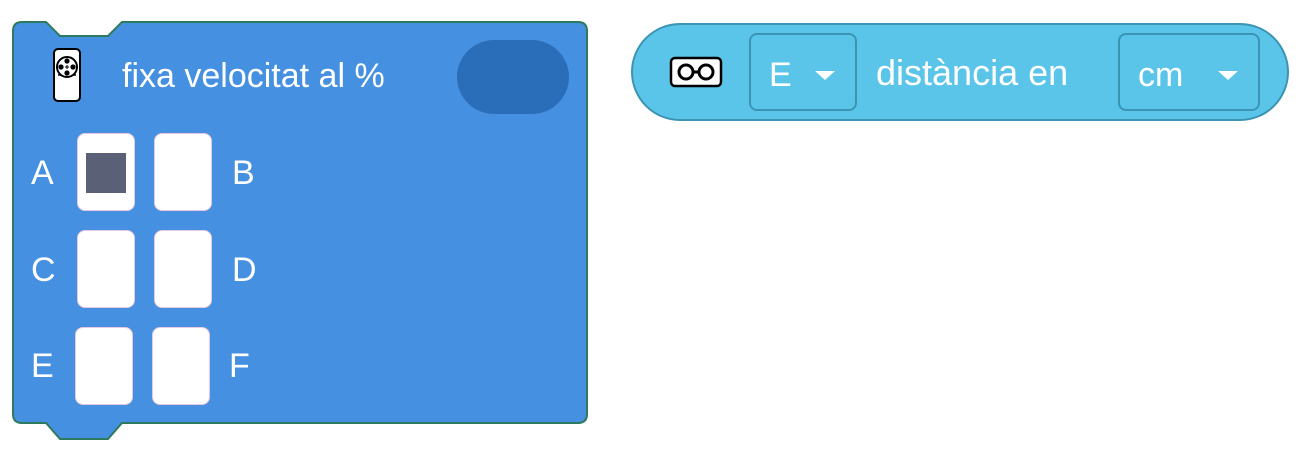  What do you see at coordinates (239, 366) in the screenshot?
I see `port-letter-f: F` at bounding box center [239, 366].